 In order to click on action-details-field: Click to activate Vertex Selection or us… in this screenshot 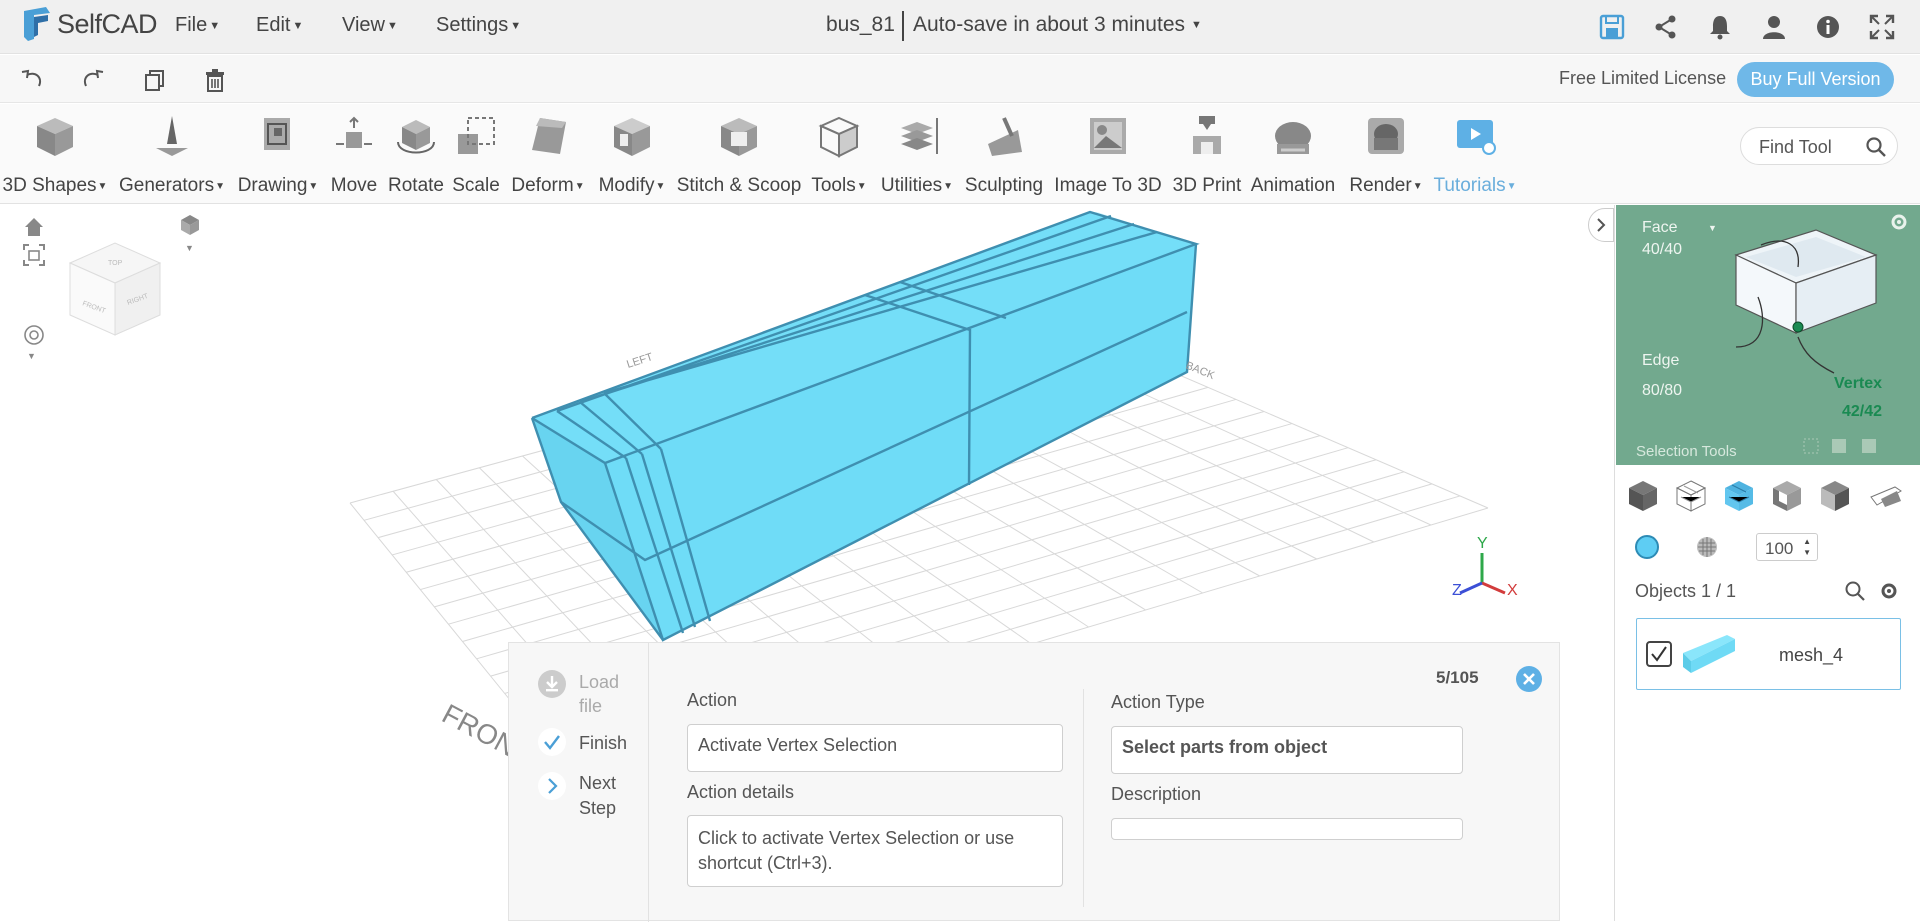, I will do `click(875, 851)`.